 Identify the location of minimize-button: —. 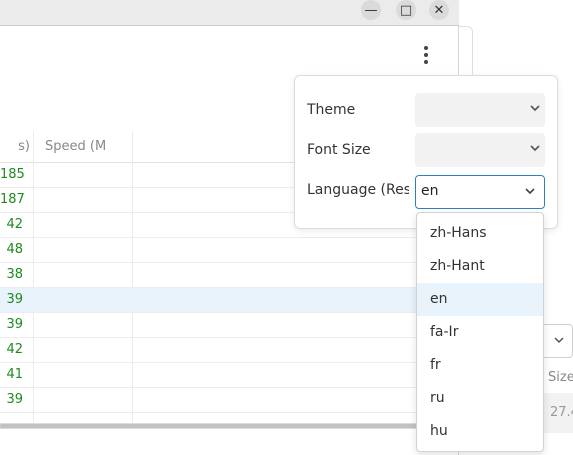
(371, 10).